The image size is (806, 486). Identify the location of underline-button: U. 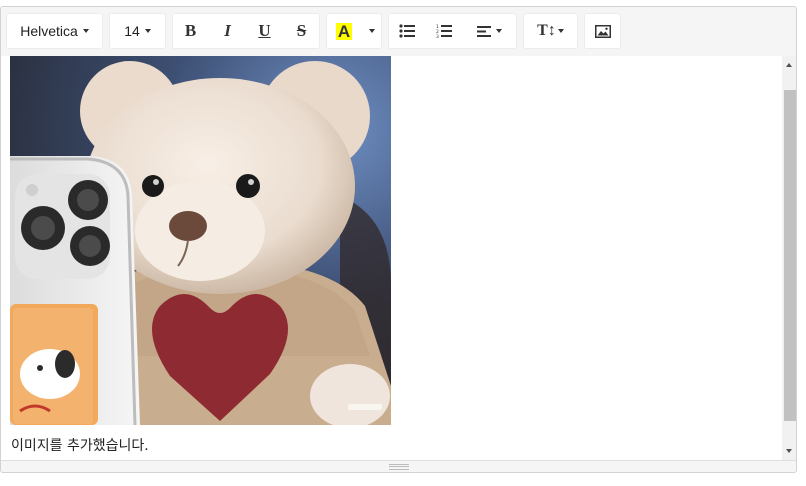
(264, 31).